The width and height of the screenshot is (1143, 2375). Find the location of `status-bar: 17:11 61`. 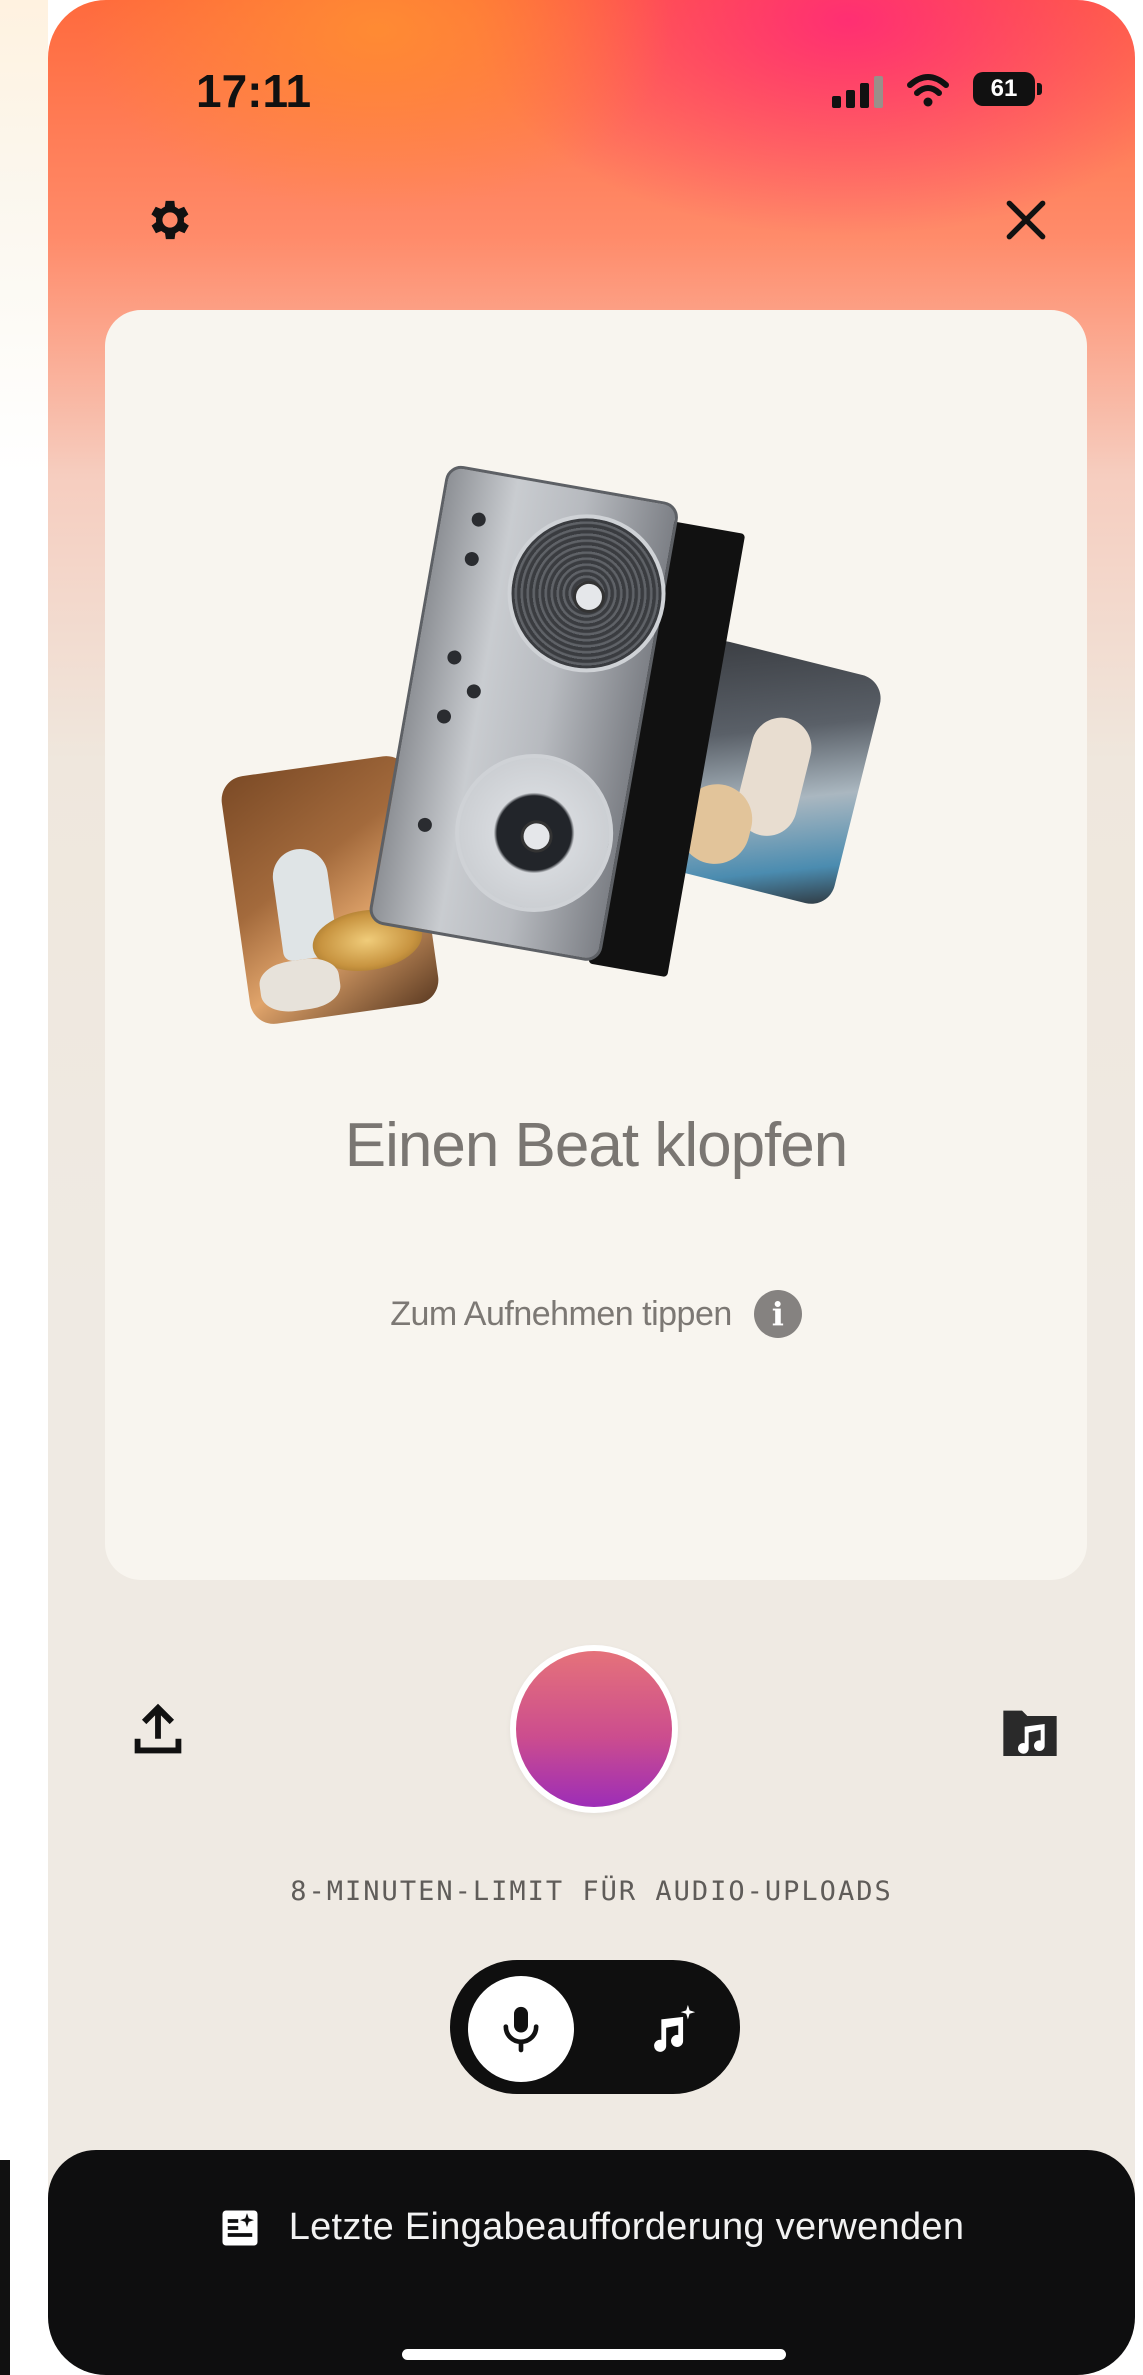

status-bar: 17:11 61 is located at coordinates (591, 90).